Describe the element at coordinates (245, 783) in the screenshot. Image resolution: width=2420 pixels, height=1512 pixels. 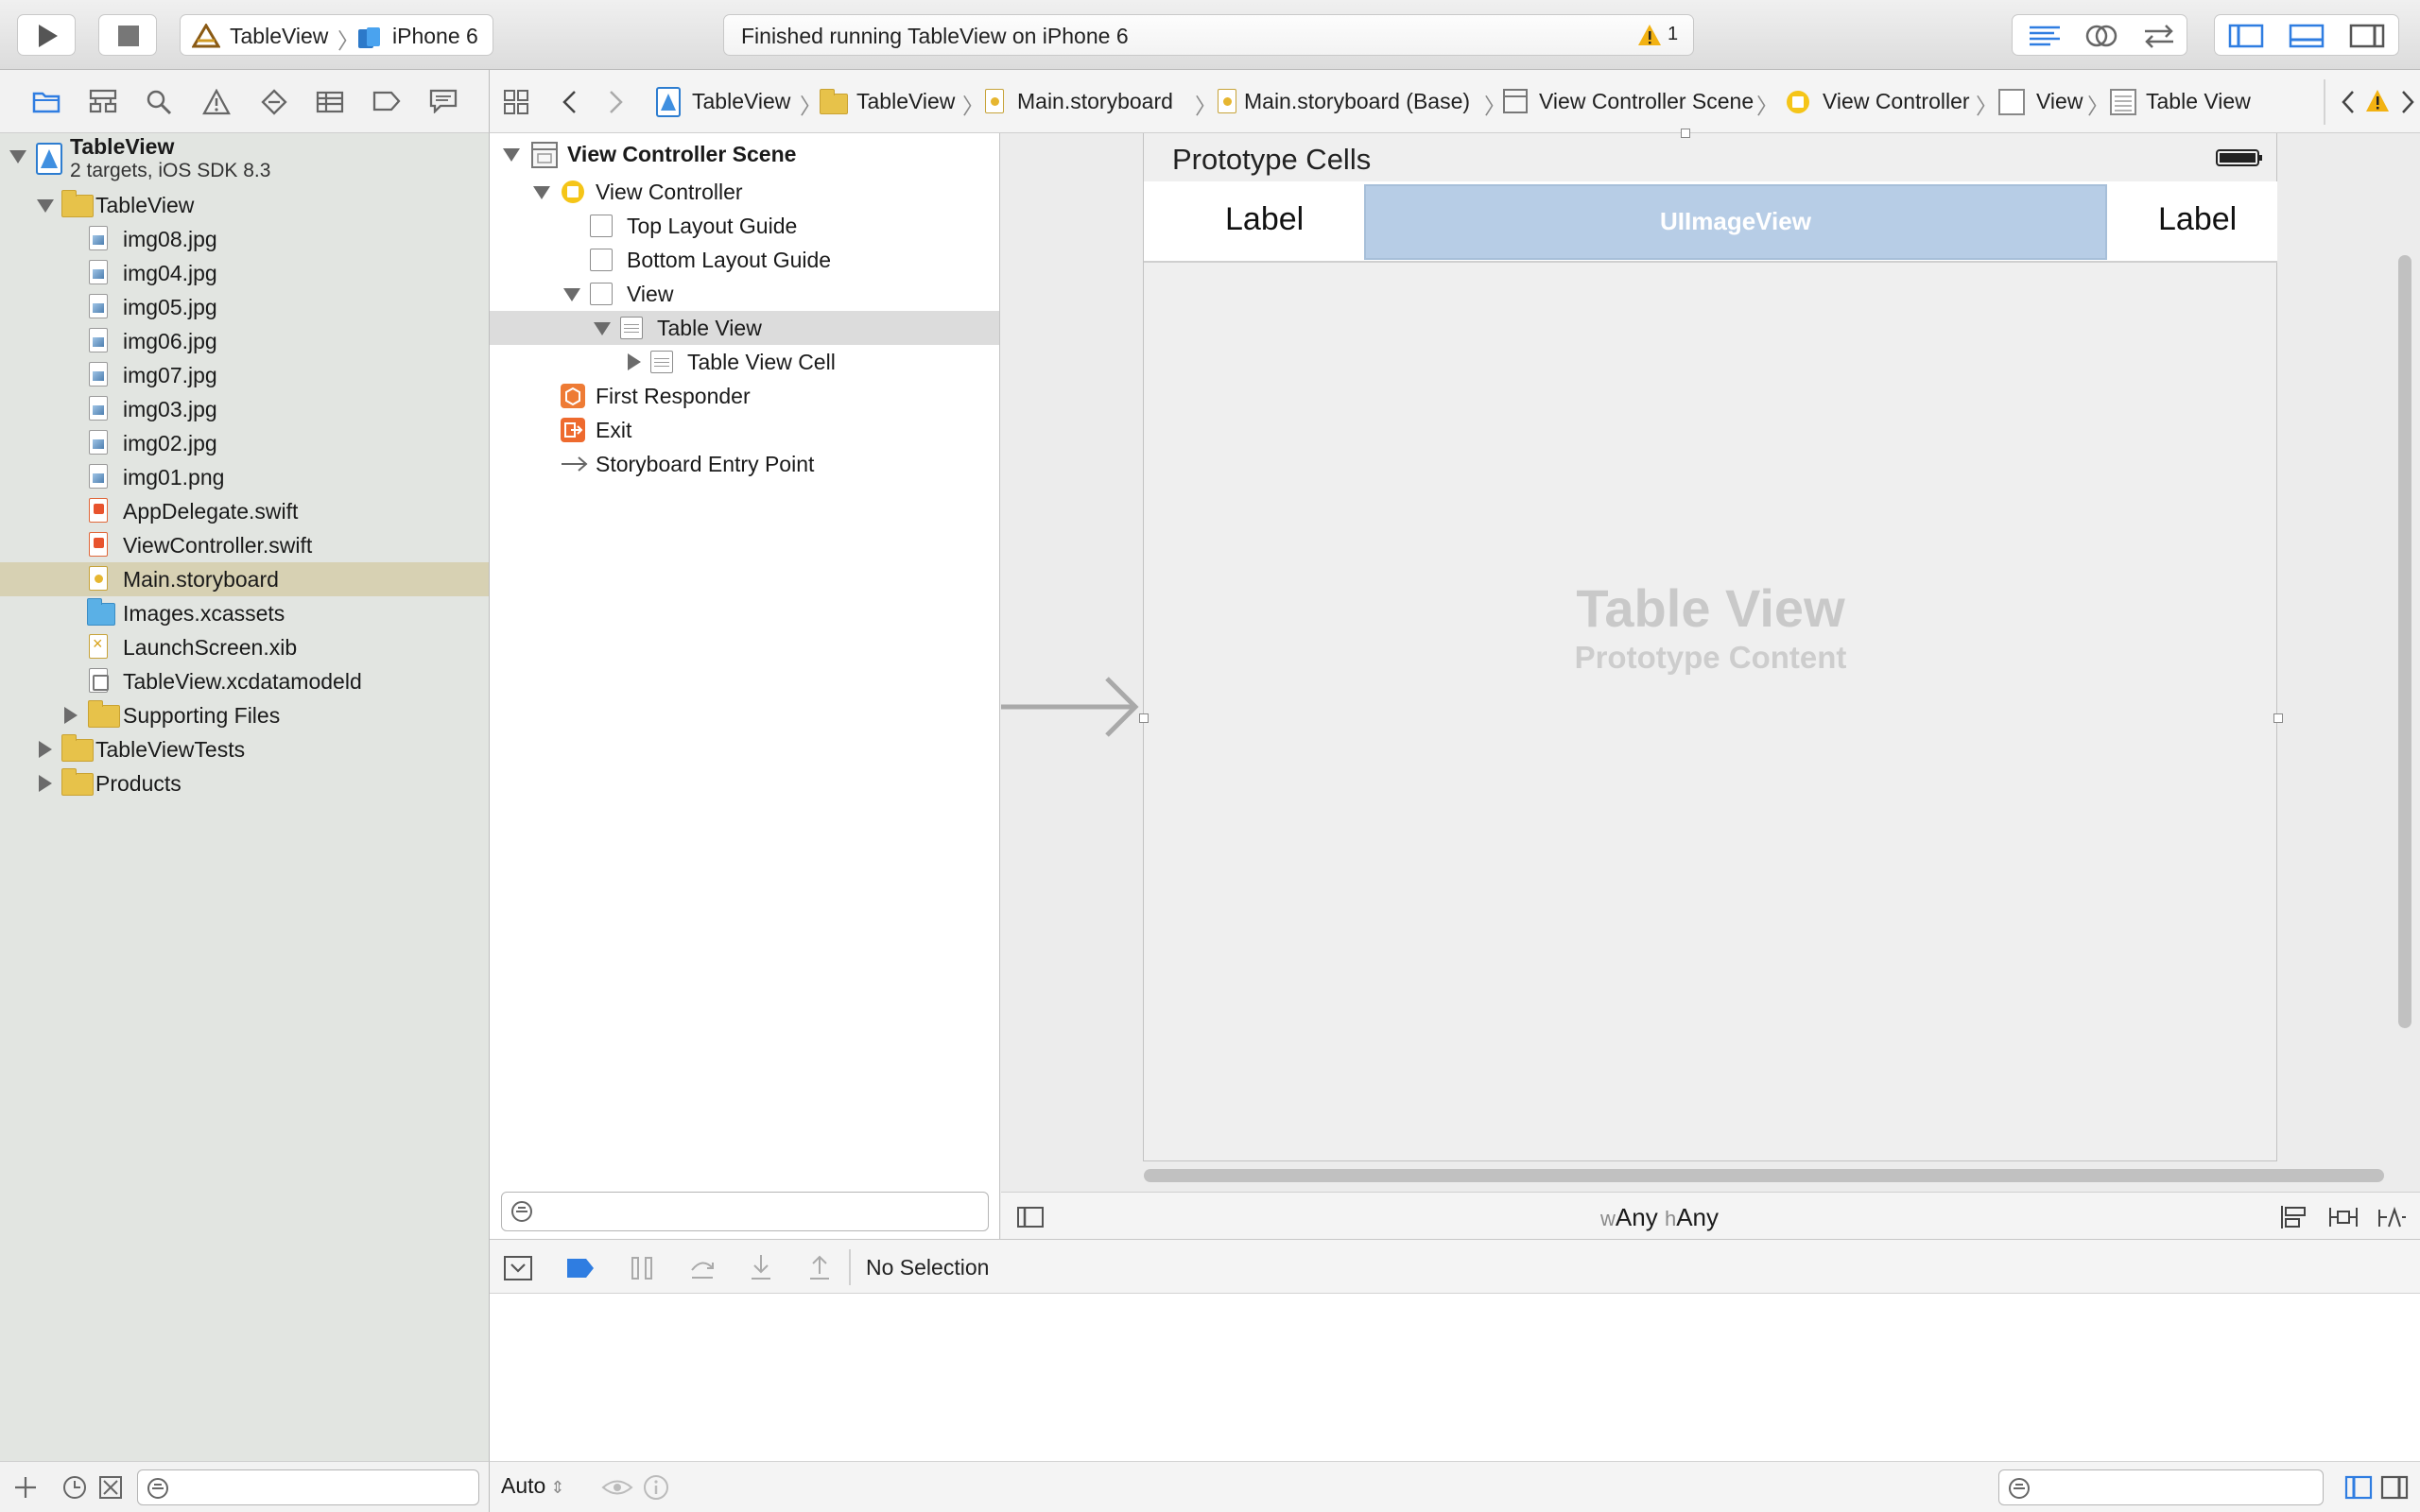
I see `group-row-products: Products` at that location.